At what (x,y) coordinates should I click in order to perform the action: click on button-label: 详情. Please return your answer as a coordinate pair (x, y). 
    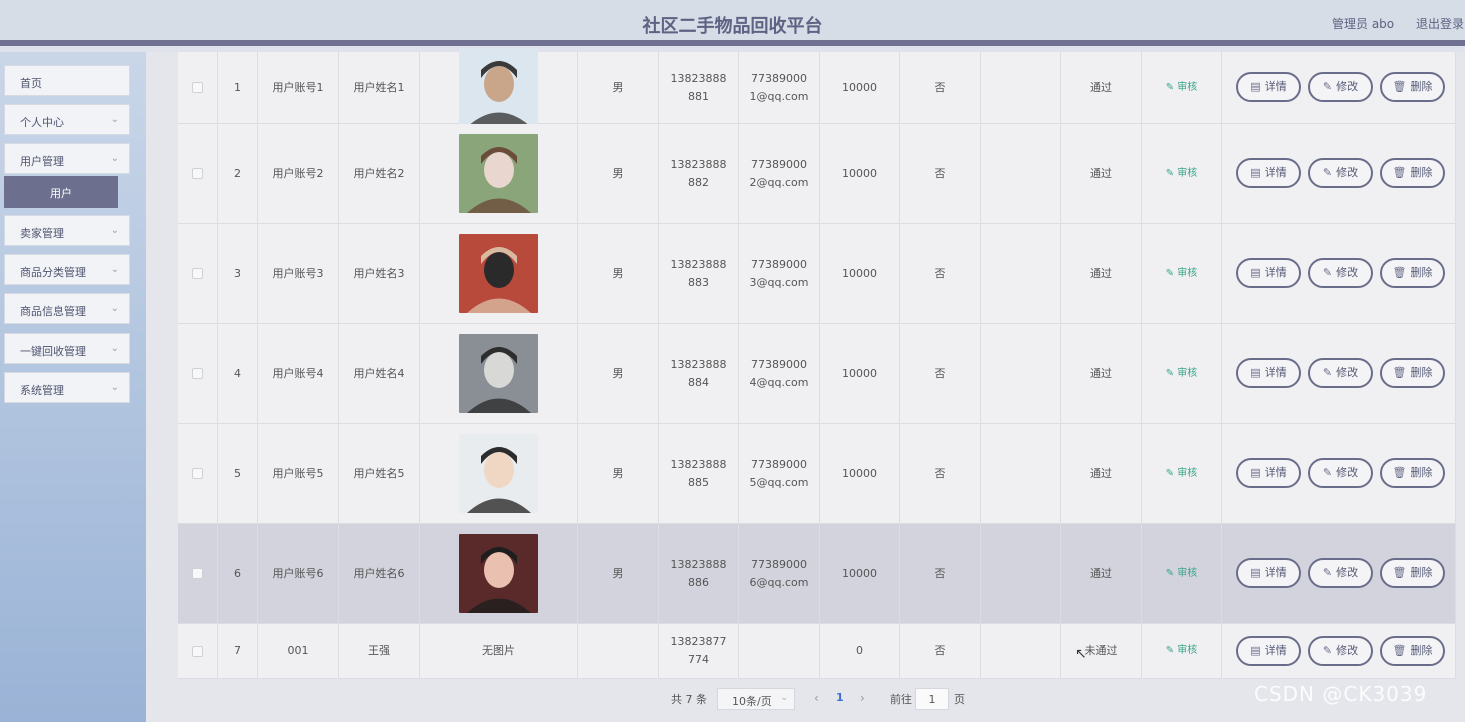
    Looking at the image, I should click on (1275, 272).